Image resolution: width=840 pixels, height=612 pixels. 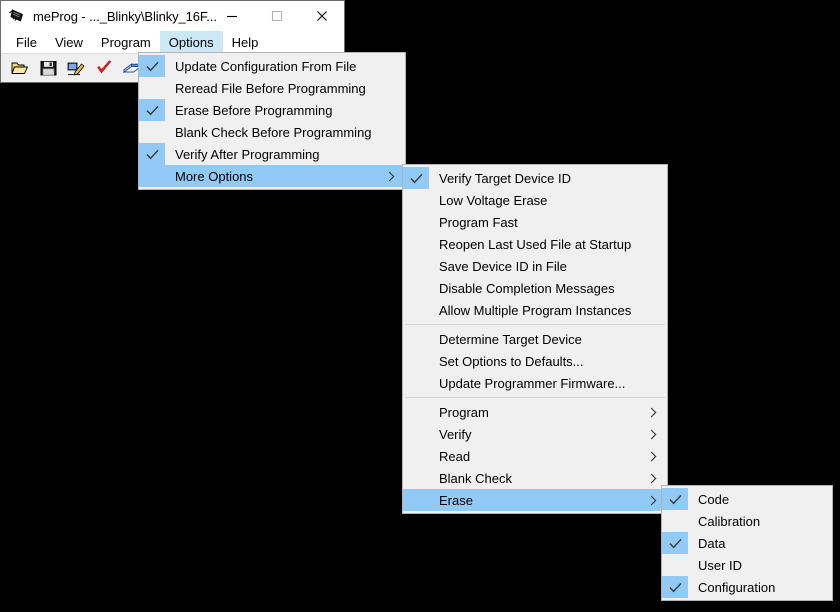 What do you see at coordinates (535, 412) in the screenshot?
I see `menu-item-program: Program` at bounding box center [535, 412].